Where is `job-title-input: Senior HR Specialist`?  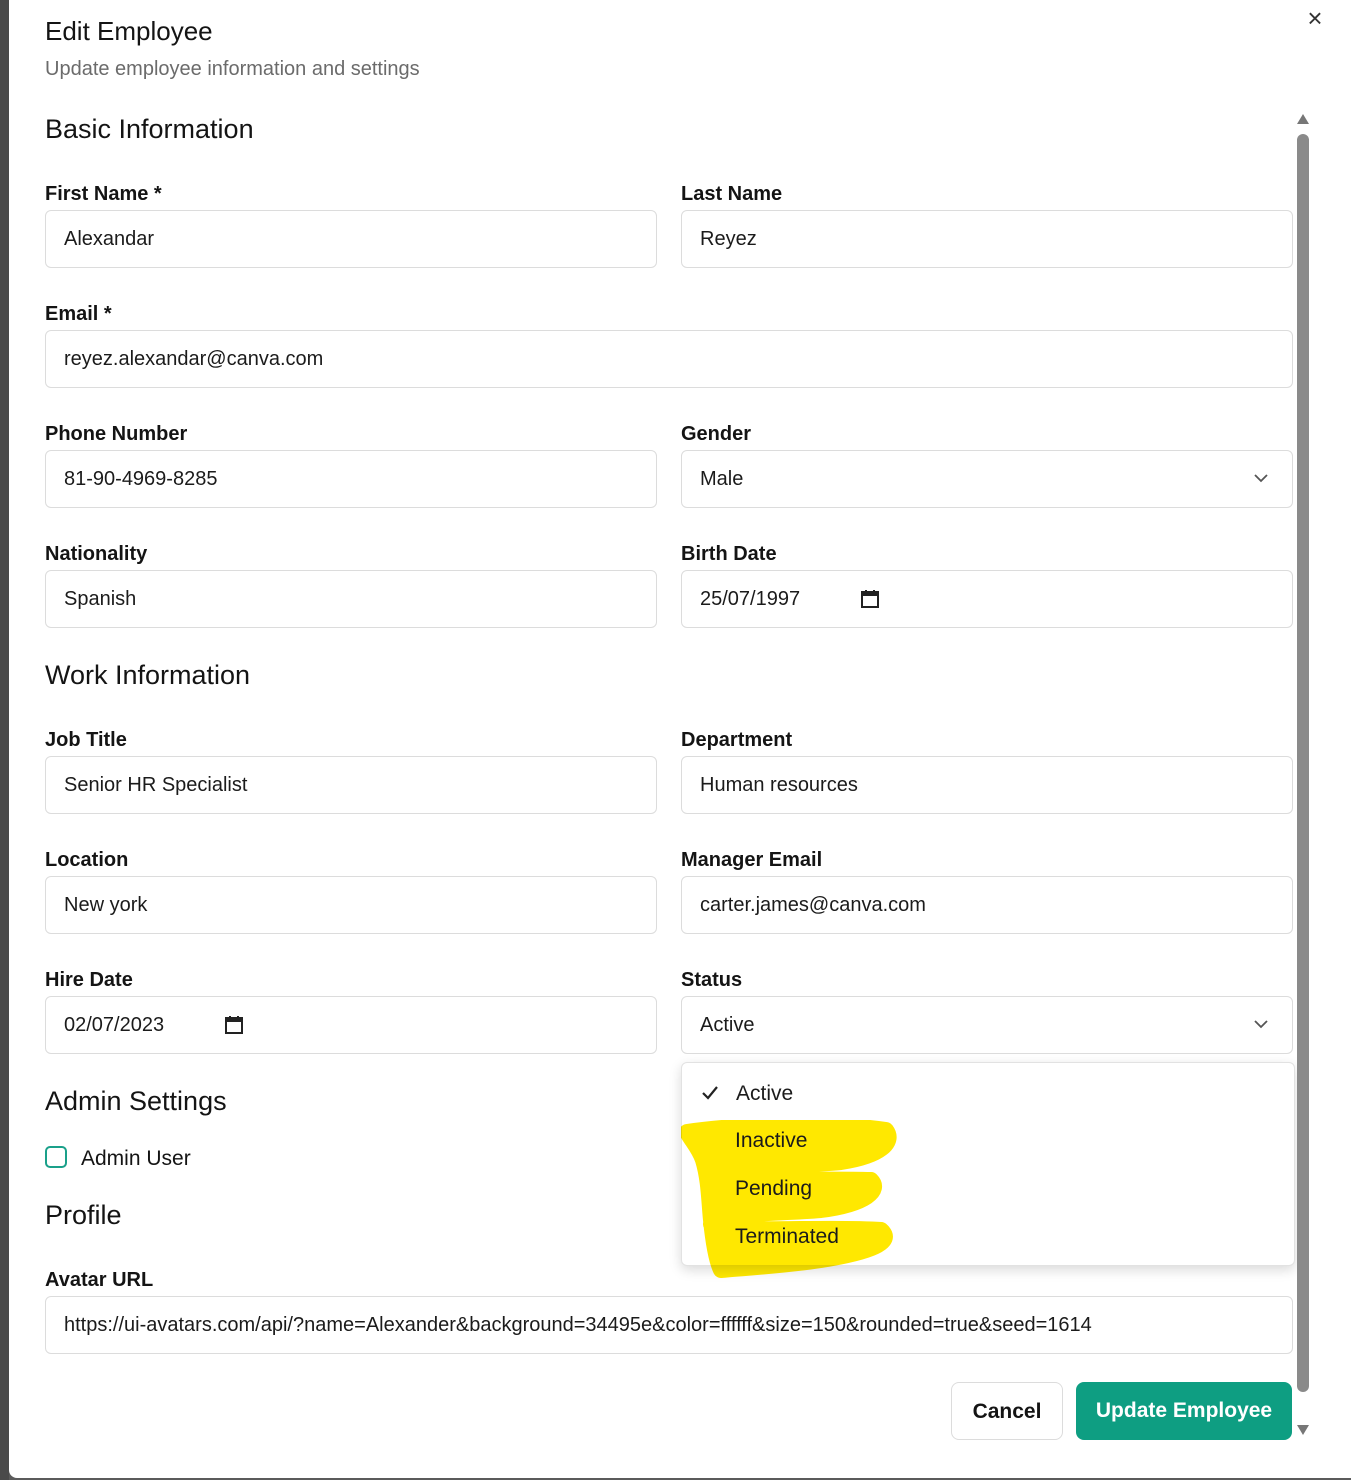 job-title-input: Senior HR Specialist is located at coordinates (351, 785).